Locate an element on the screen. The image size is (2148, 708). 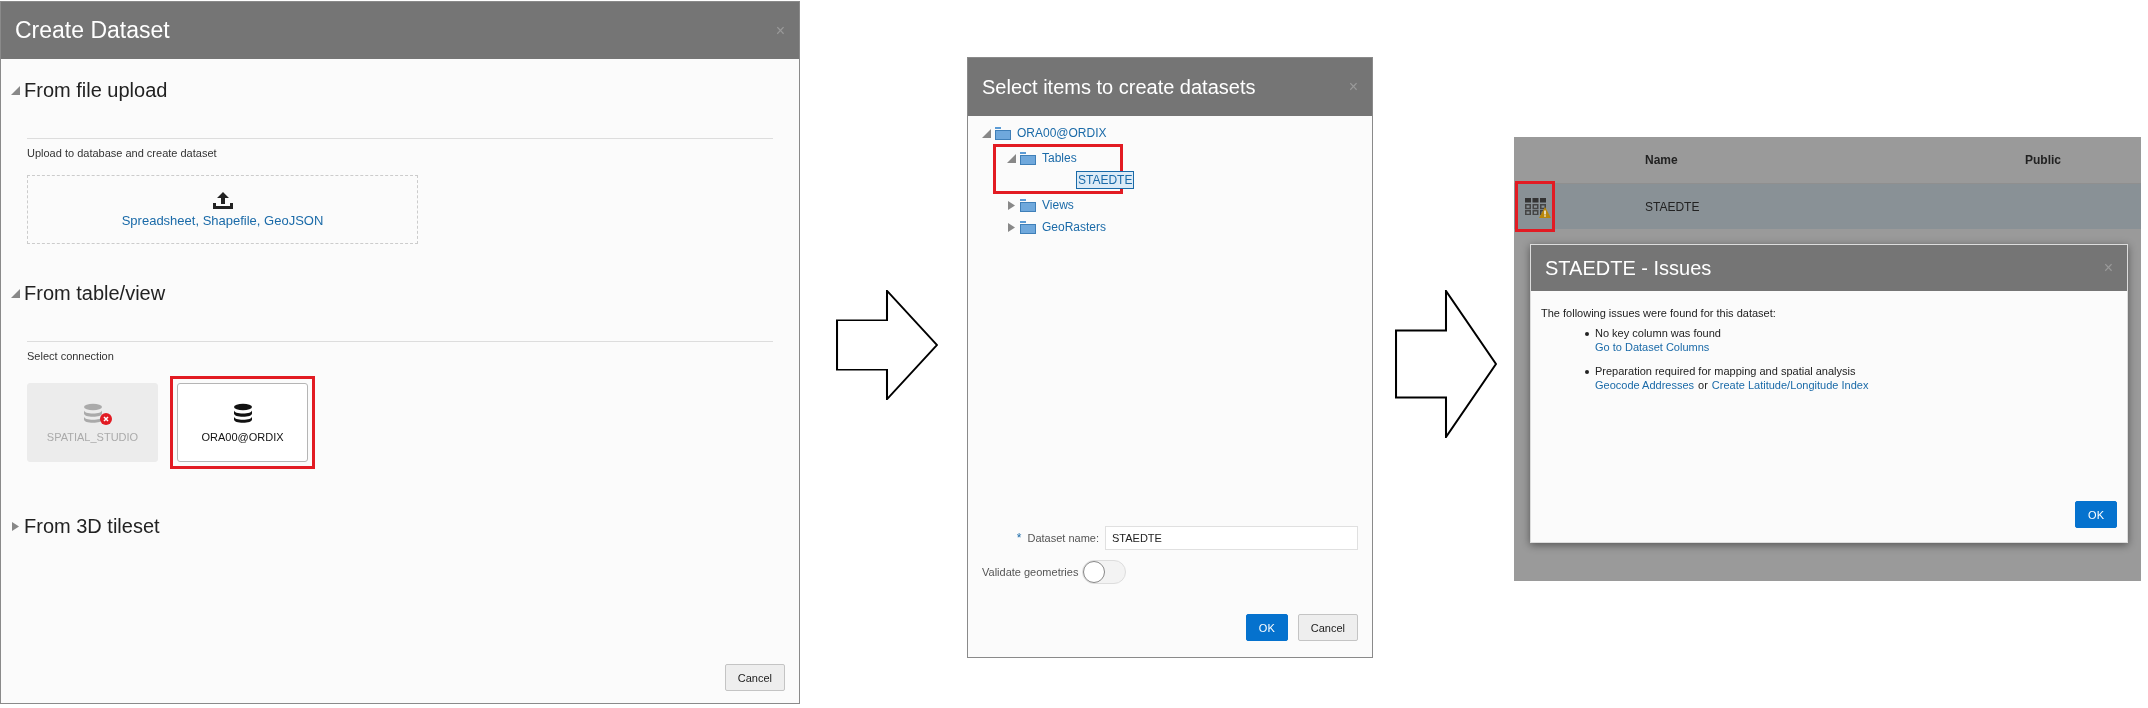
upload-icon is located at coordinates (222, 201).